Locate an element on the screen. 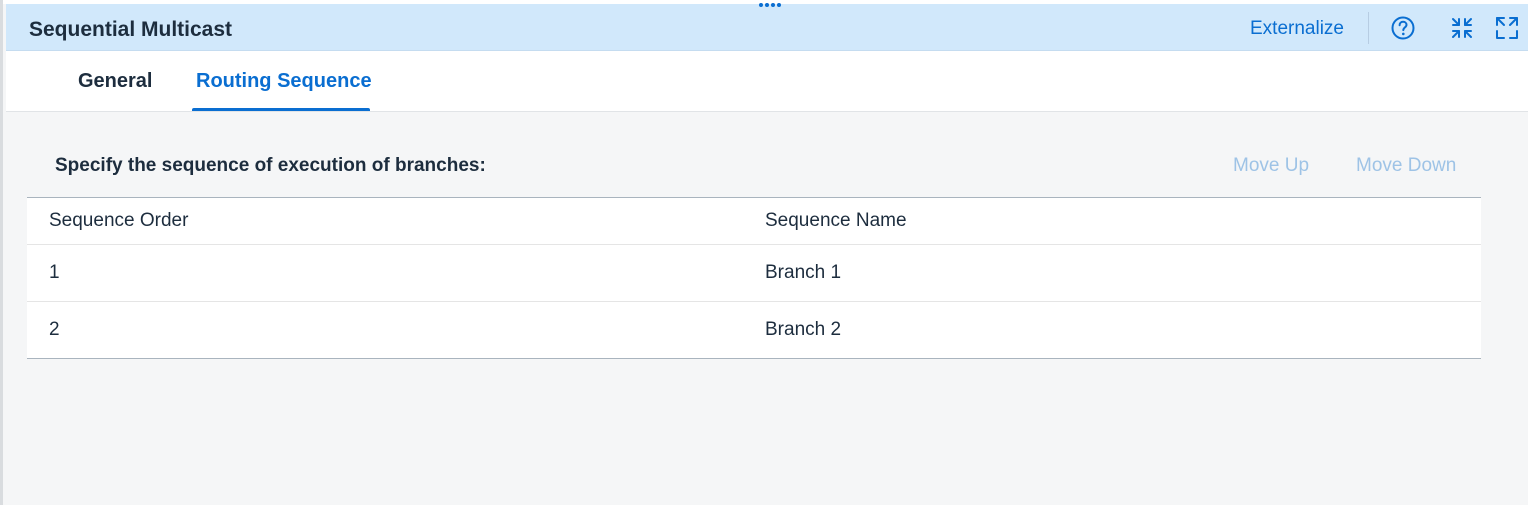 This screenshot has height=505, width=1528. help-icon is located at coordinates (1403, 28).